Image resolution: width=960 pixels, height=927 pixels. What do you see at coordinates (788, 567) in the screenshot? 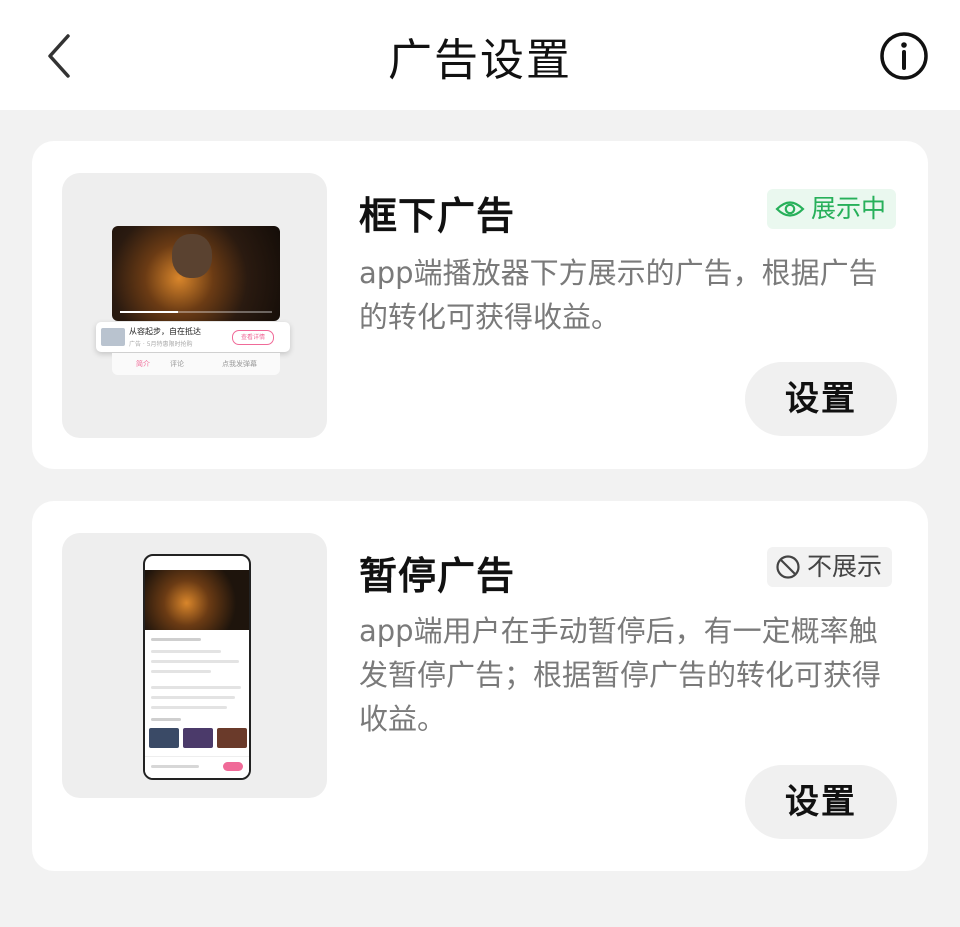
I see `no-entry-icon` at bounding box center [788, 567].